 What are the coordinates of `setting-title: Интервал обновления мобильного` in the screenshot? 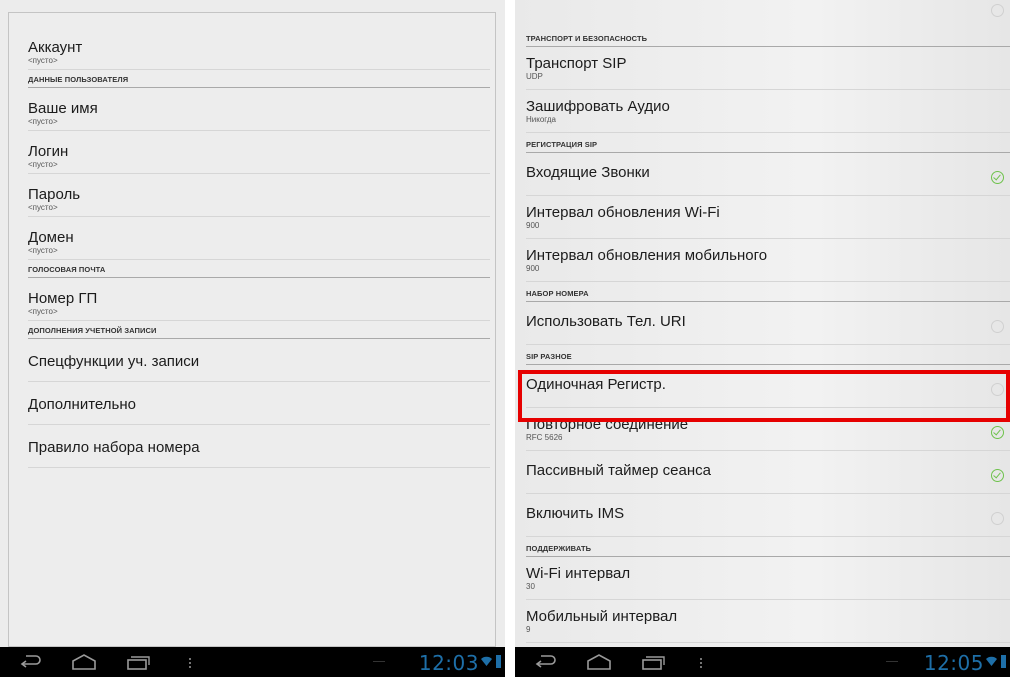 It's located at (647, 255).